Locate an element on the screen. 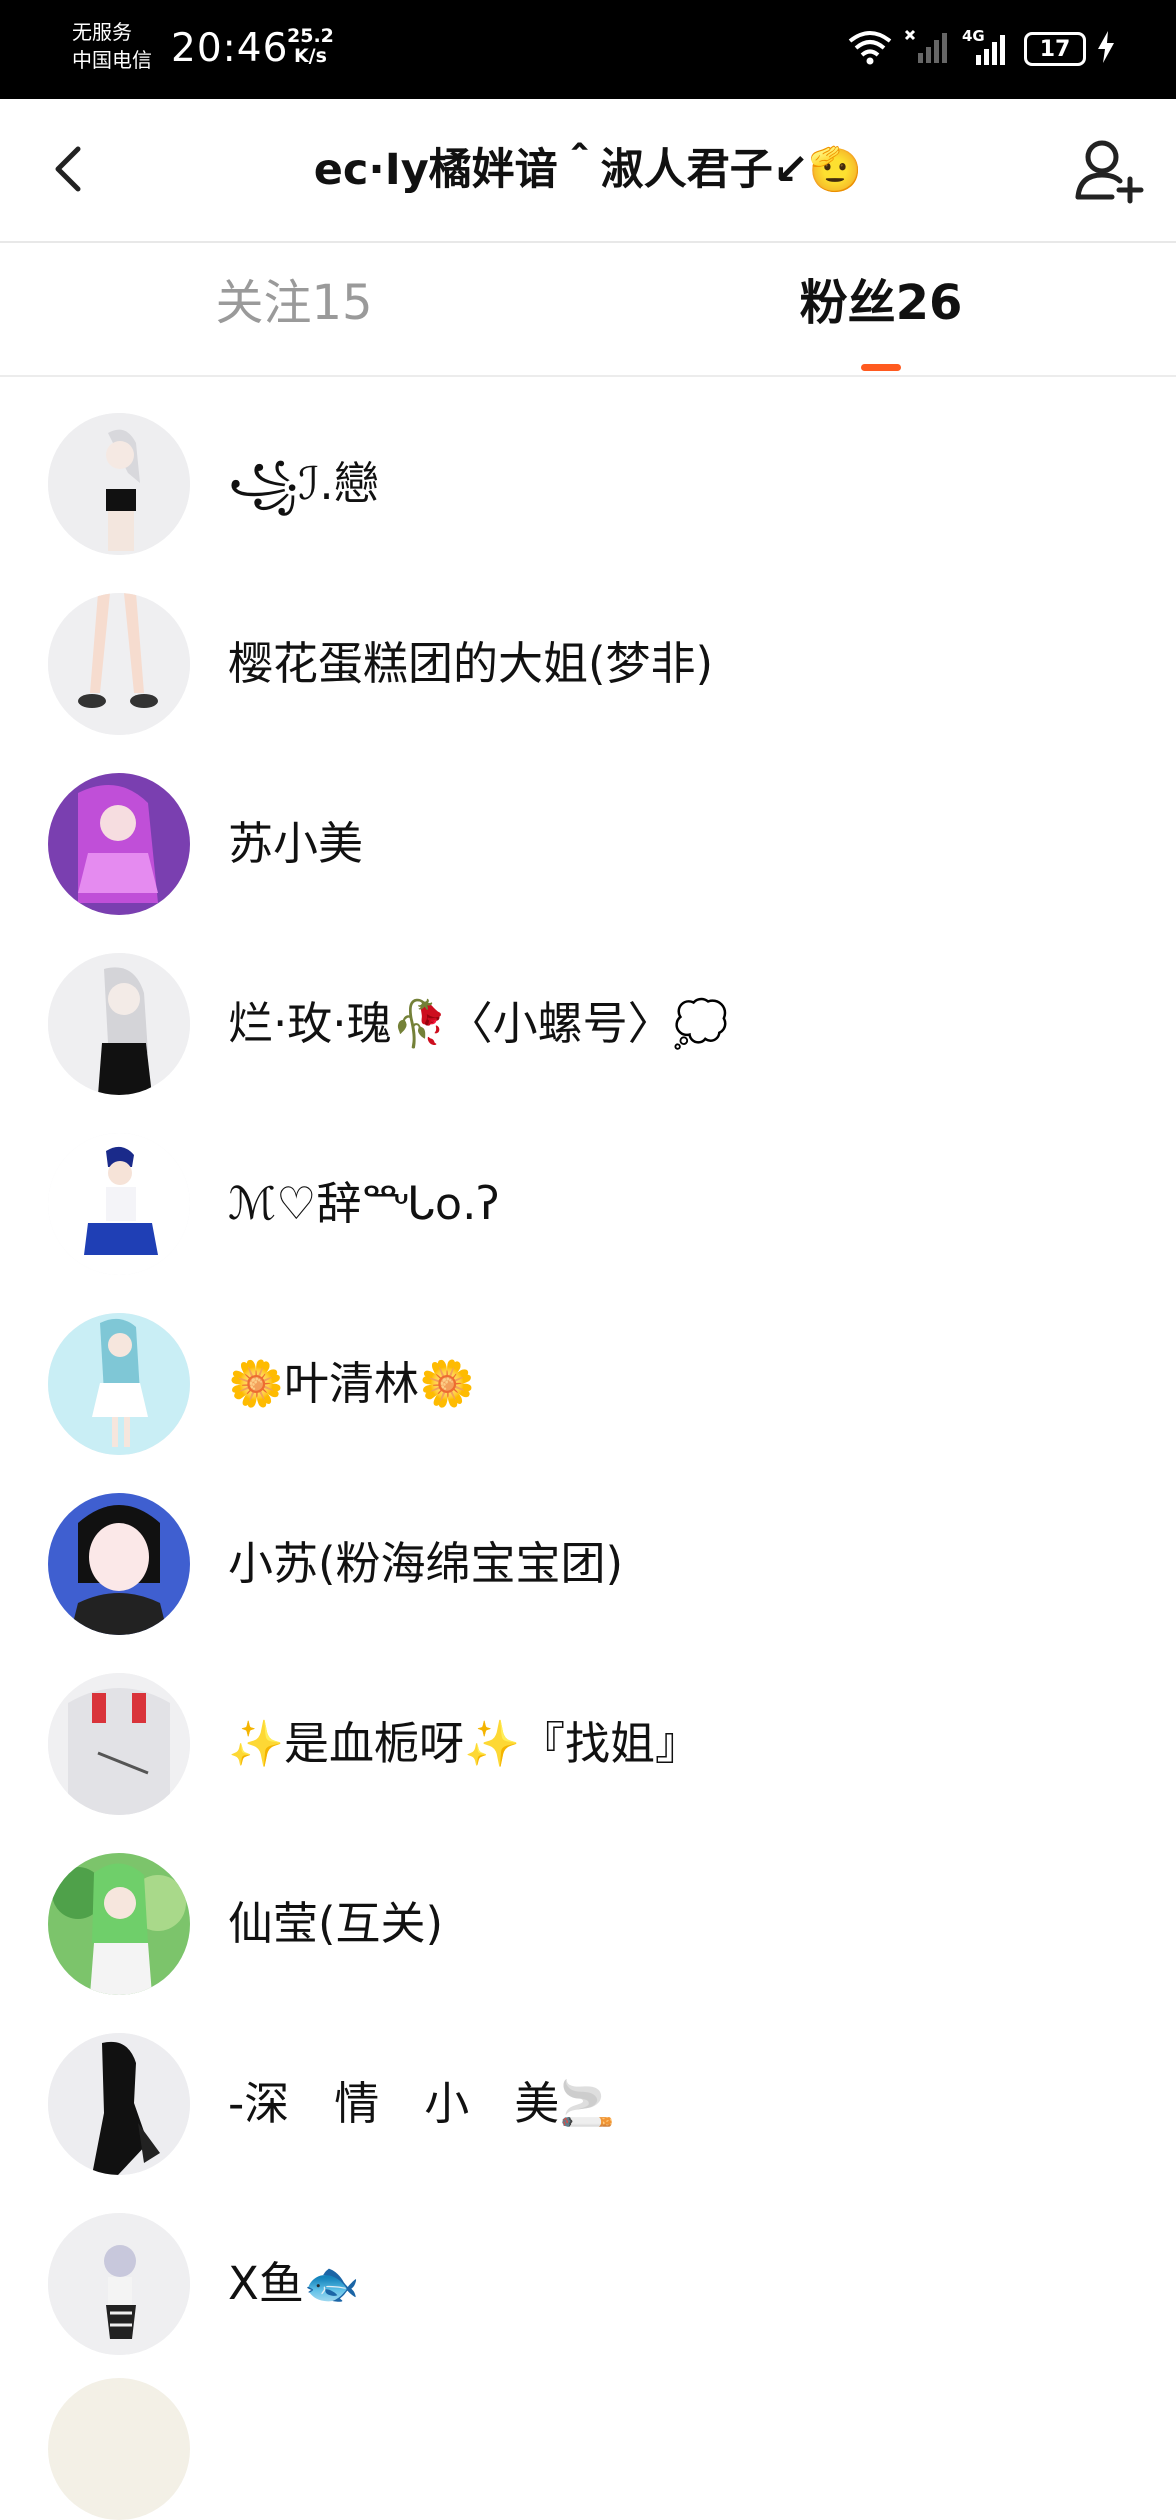 The image size is (1176, 2520). list-item: 仙莹(互关) is located at coordinates (588, 1907).